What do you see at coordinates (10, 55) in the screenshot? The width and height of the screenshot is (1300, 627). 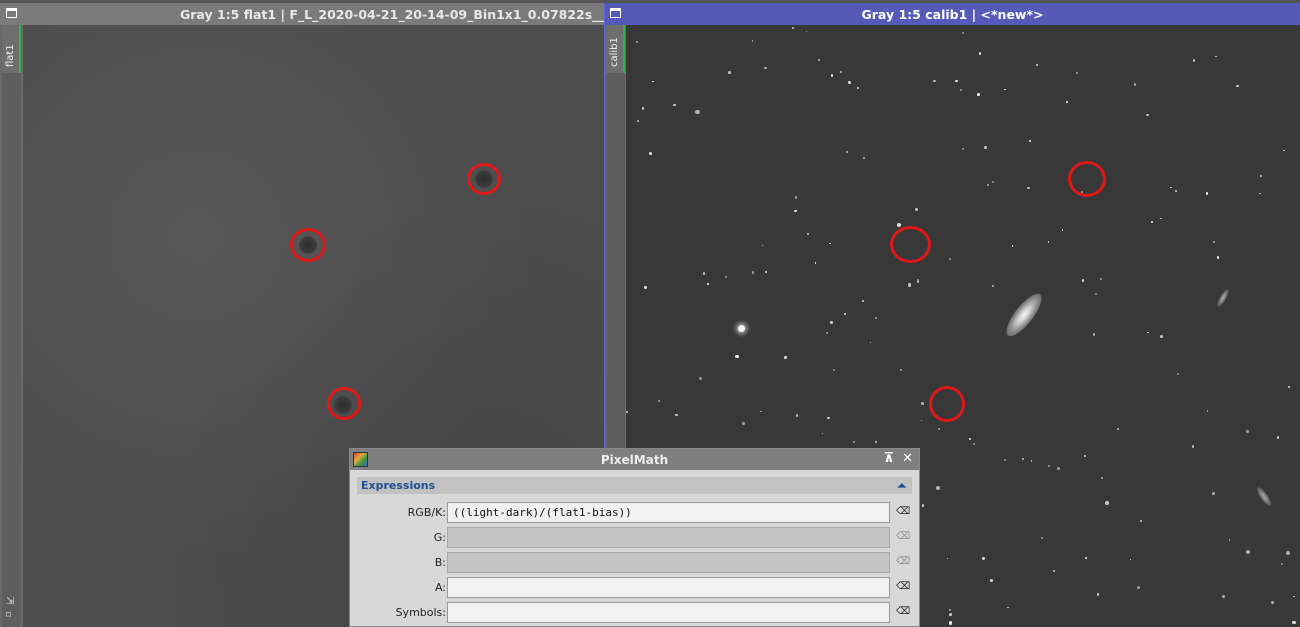 I see `tab-flat1-label: flat1` at bounding box center [10, 55].